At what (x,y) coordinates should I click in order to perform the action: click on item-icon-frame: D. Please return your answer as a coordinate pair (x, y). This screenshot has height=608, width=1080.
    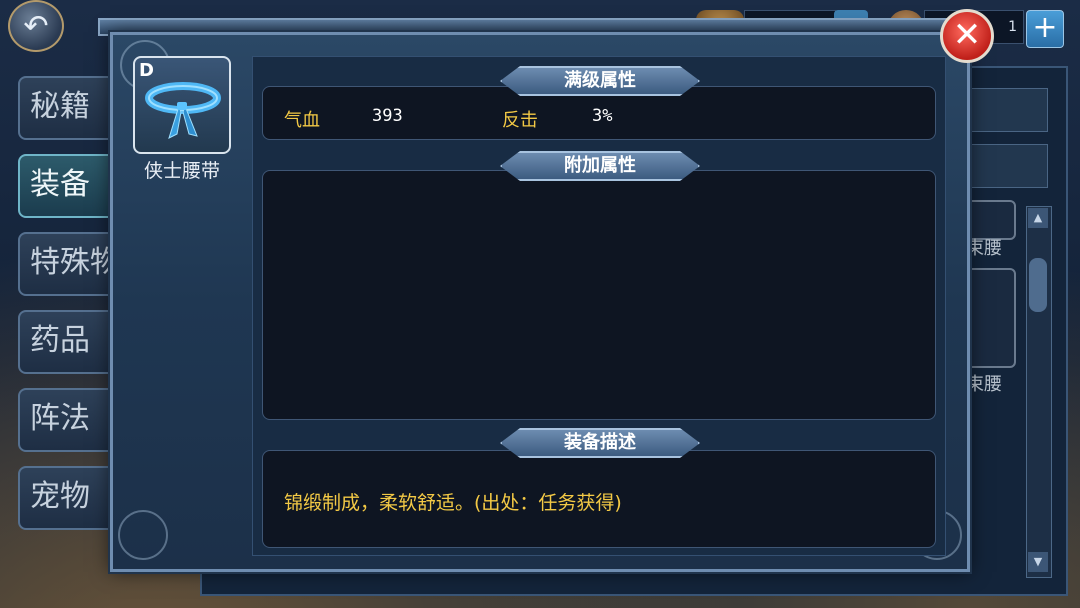
    Looking at the image, I should click on (182, 105).